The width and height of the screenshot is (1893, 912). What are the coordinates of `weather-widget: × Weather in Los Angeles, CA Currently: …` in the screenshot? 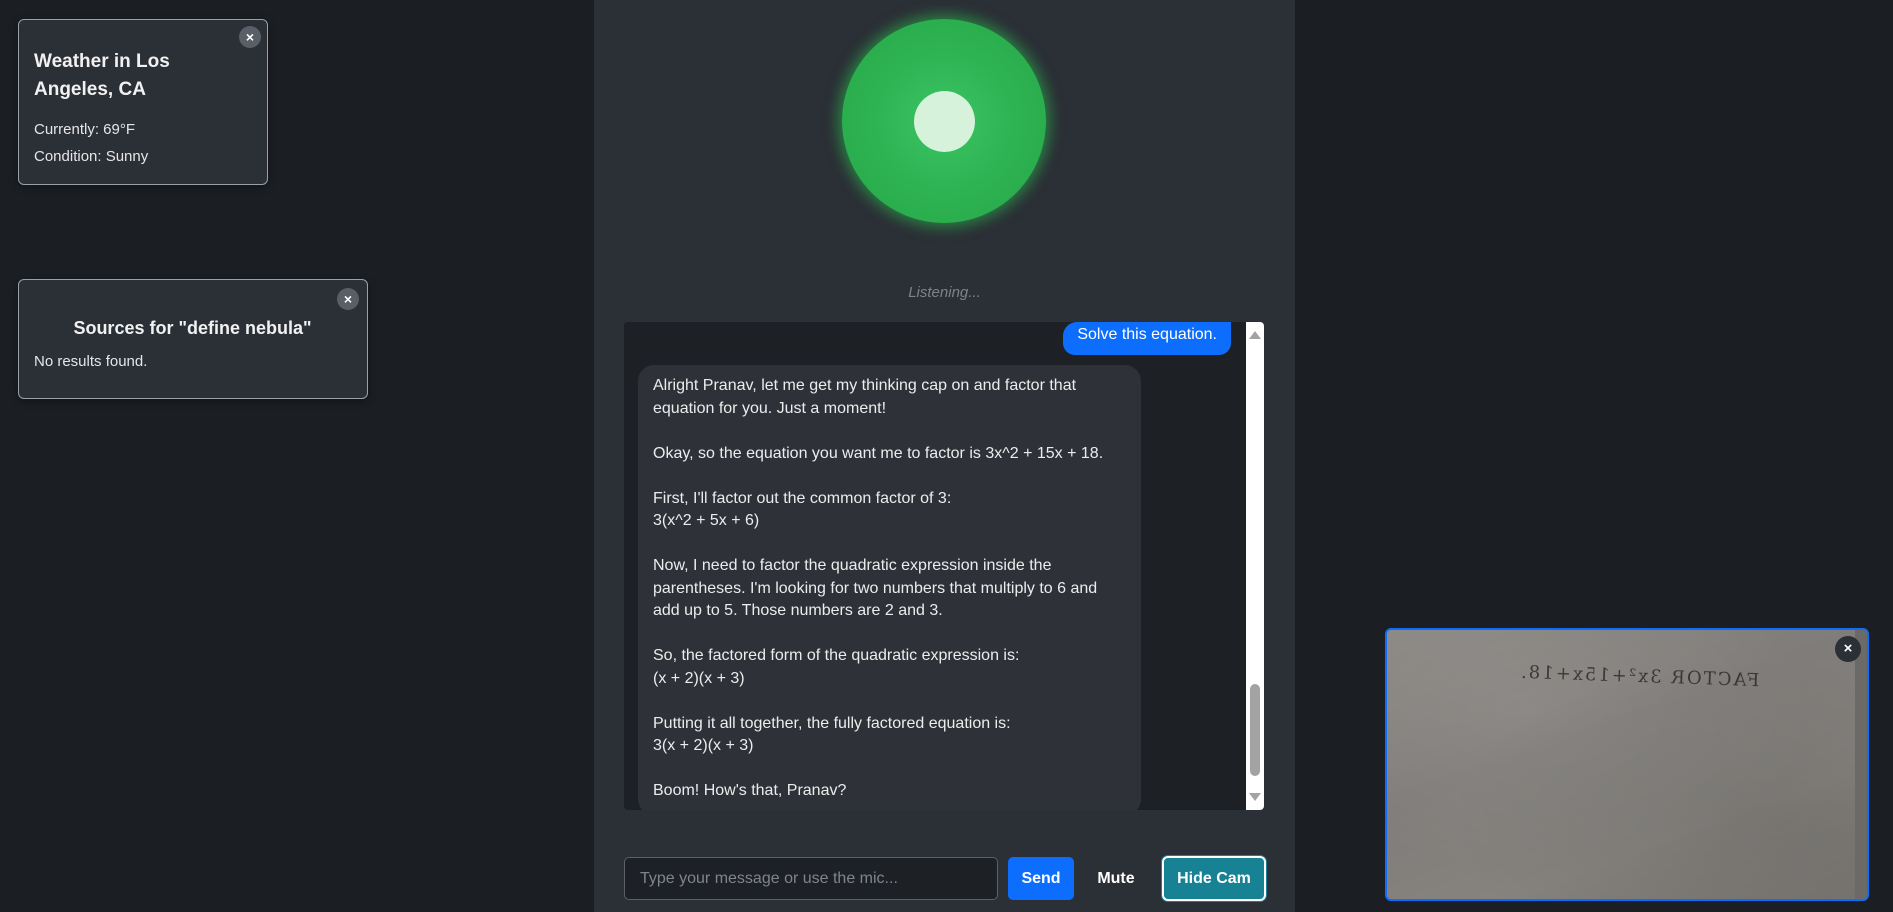 It's located at (143, 102).